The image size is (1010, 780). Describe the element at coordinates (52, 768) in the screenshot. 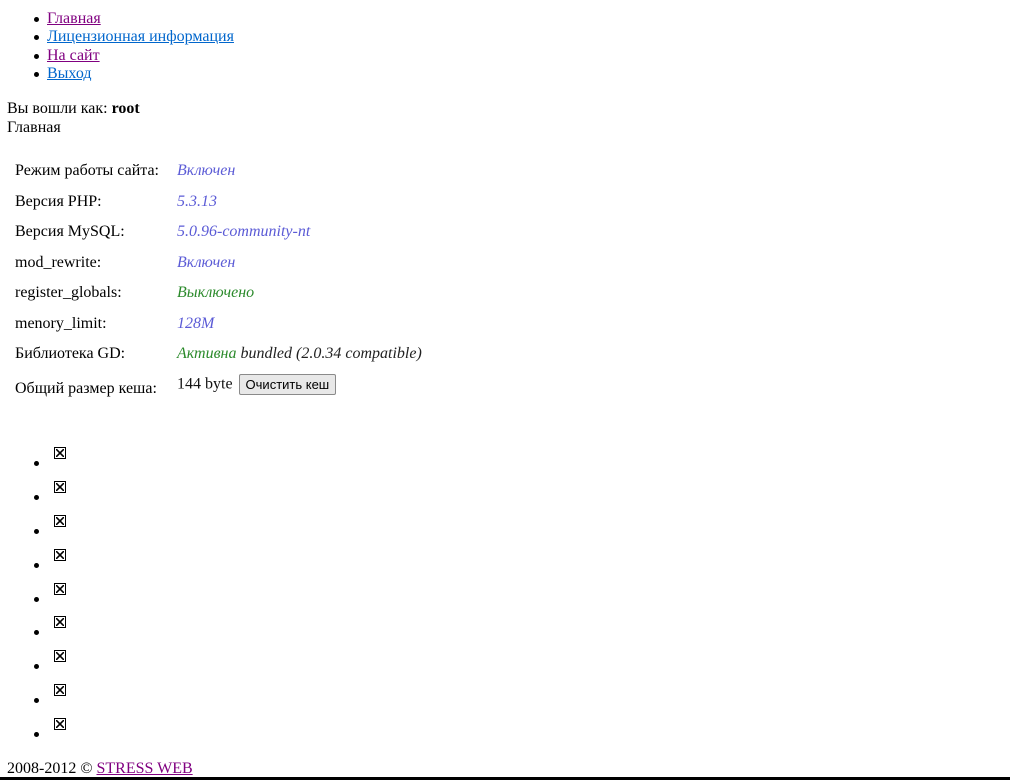

I see `footer-copyright: 2008-2012 ©` at that location.